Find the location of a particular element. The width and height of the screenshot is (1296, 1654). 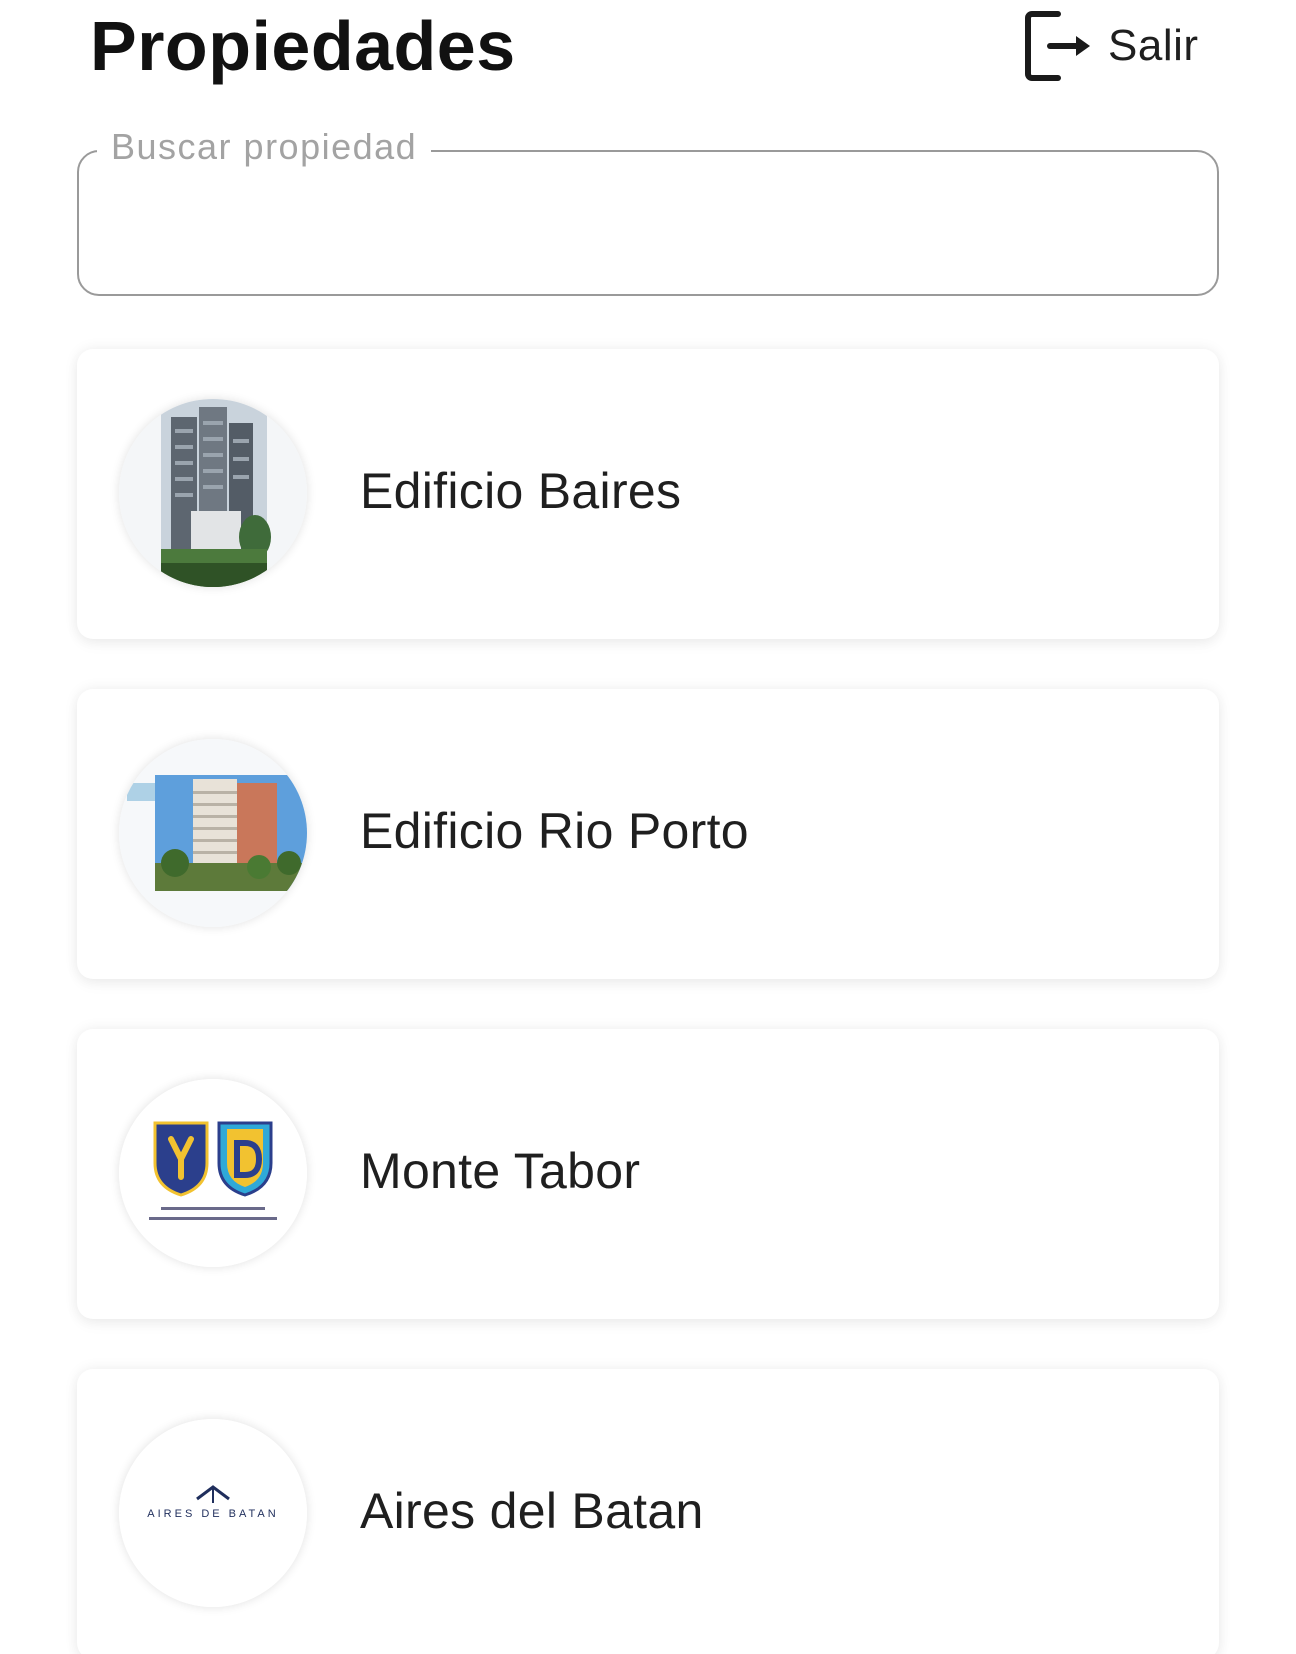

school-crests-logo is located at coordinates (213, 1173).